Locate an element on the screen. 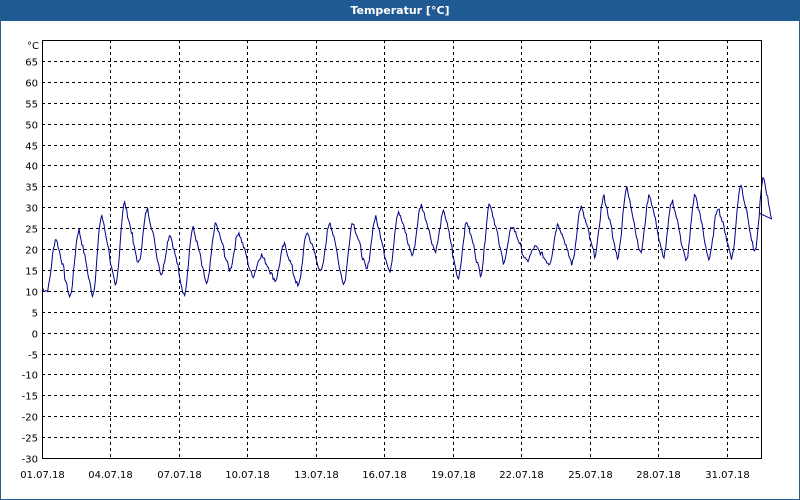 The height and width of the screenshot is (500, 800). x-tick-label: 10.07.18 is located at coordinates (247, 475).